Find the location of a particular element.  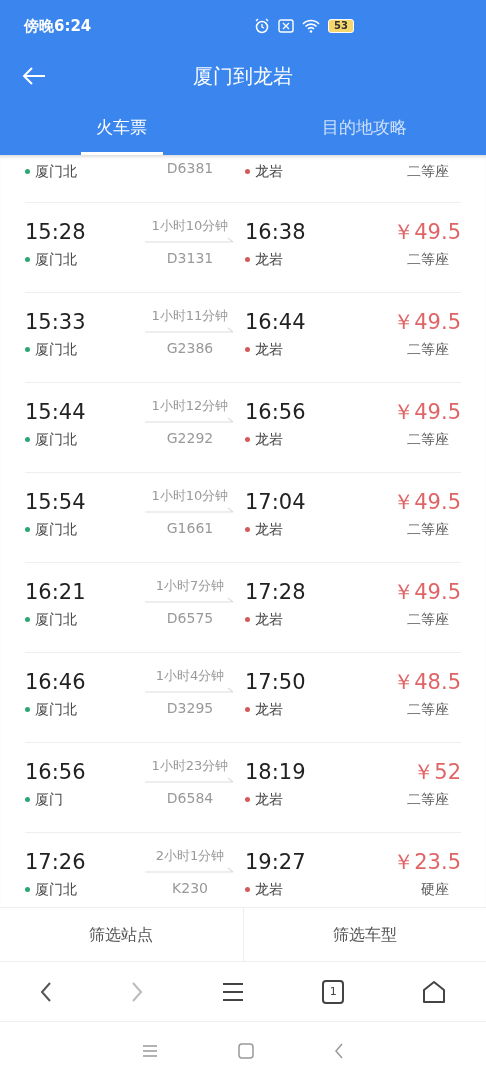

ticket-price: ￥23.5 is located at coordinates (426, 862).